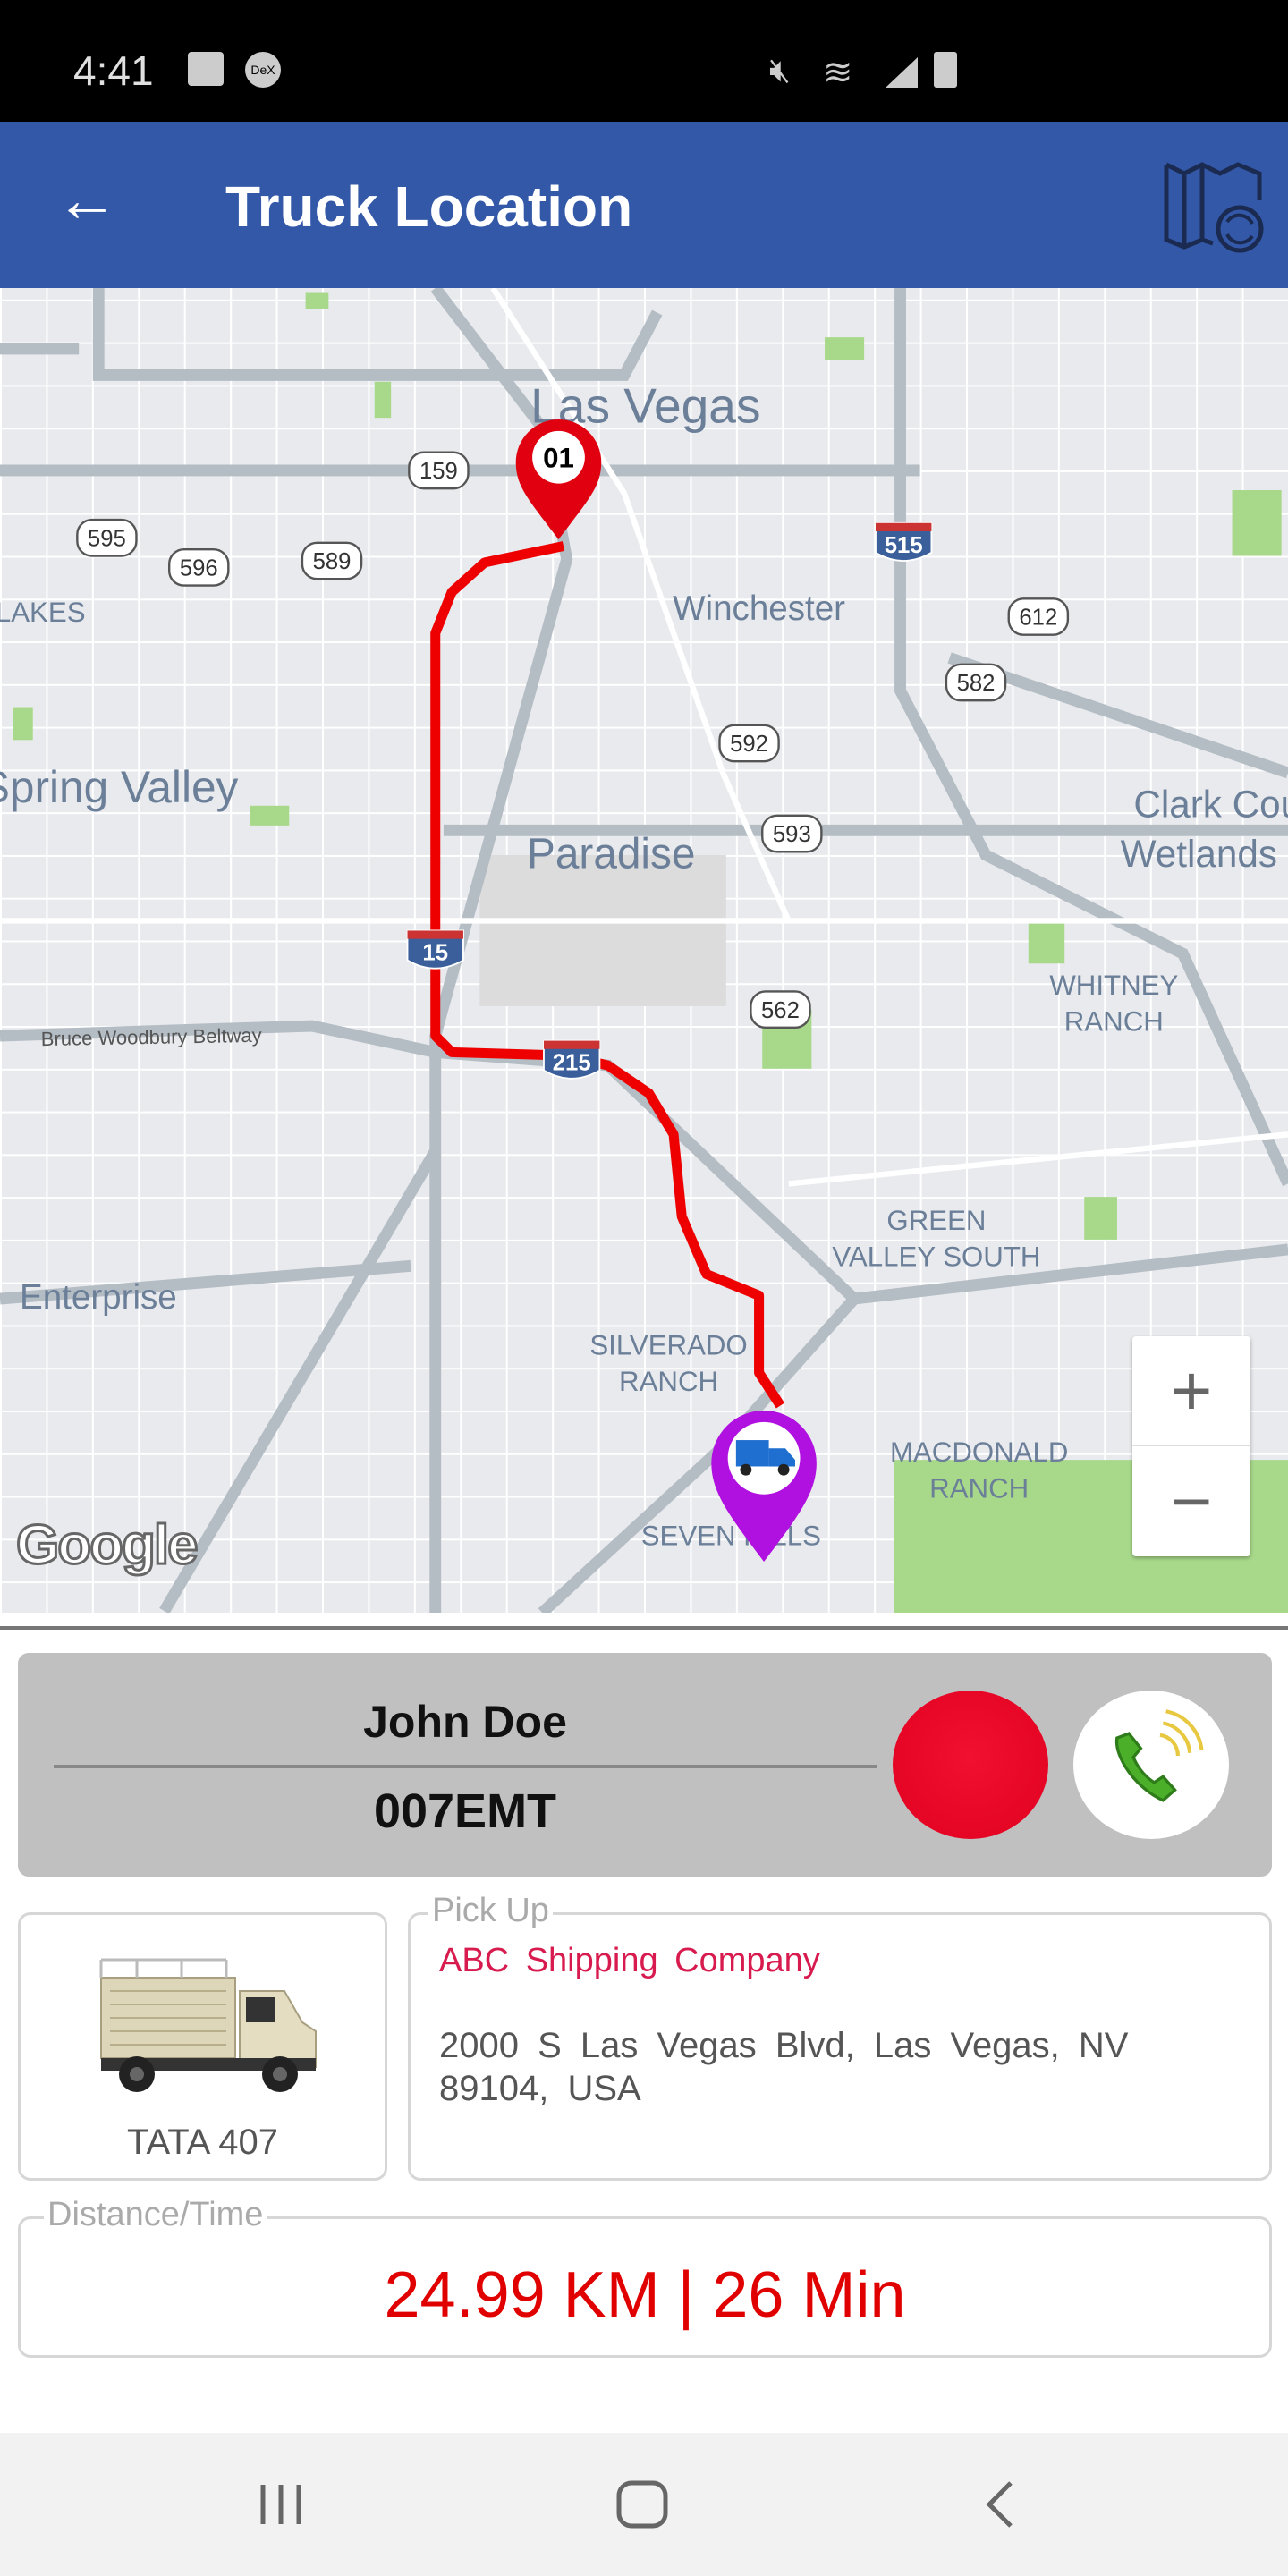  What do you see at coordinates (731, 1536) in the screenshot?
I see `map-label: SEVEN HILLS` at bounding box center [731, 1536].